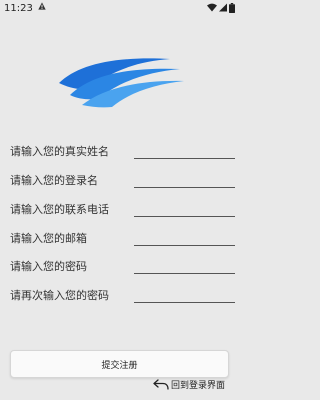 This screenshot has height=400, width=320. Describe the element at coordinates (122, 151) in the screenshot. I see `form-row-real-name: 请输入您的真实姓名` at that location.